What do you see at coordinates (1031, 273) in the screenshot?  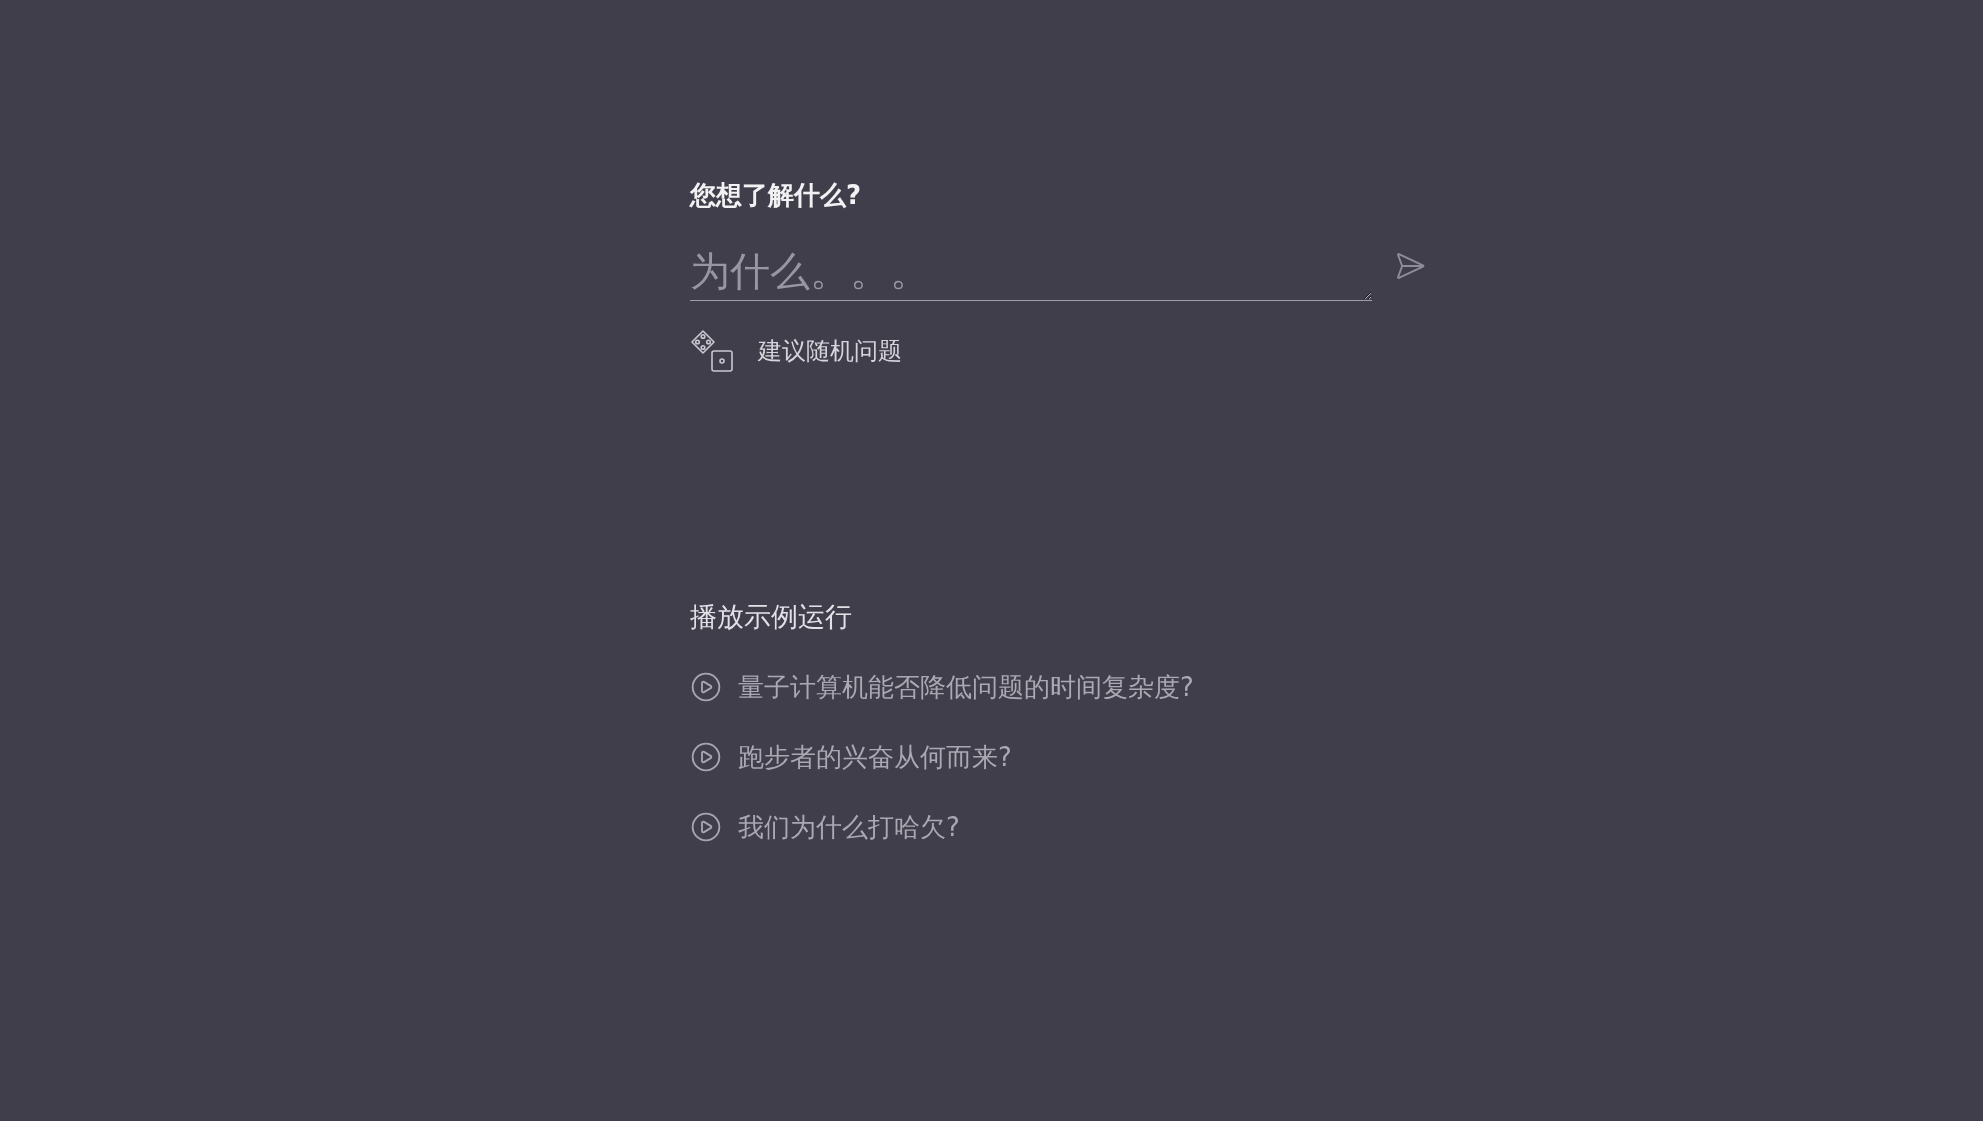 I see `question-input: 为什么。。。` at bounding box center [1031, 273].